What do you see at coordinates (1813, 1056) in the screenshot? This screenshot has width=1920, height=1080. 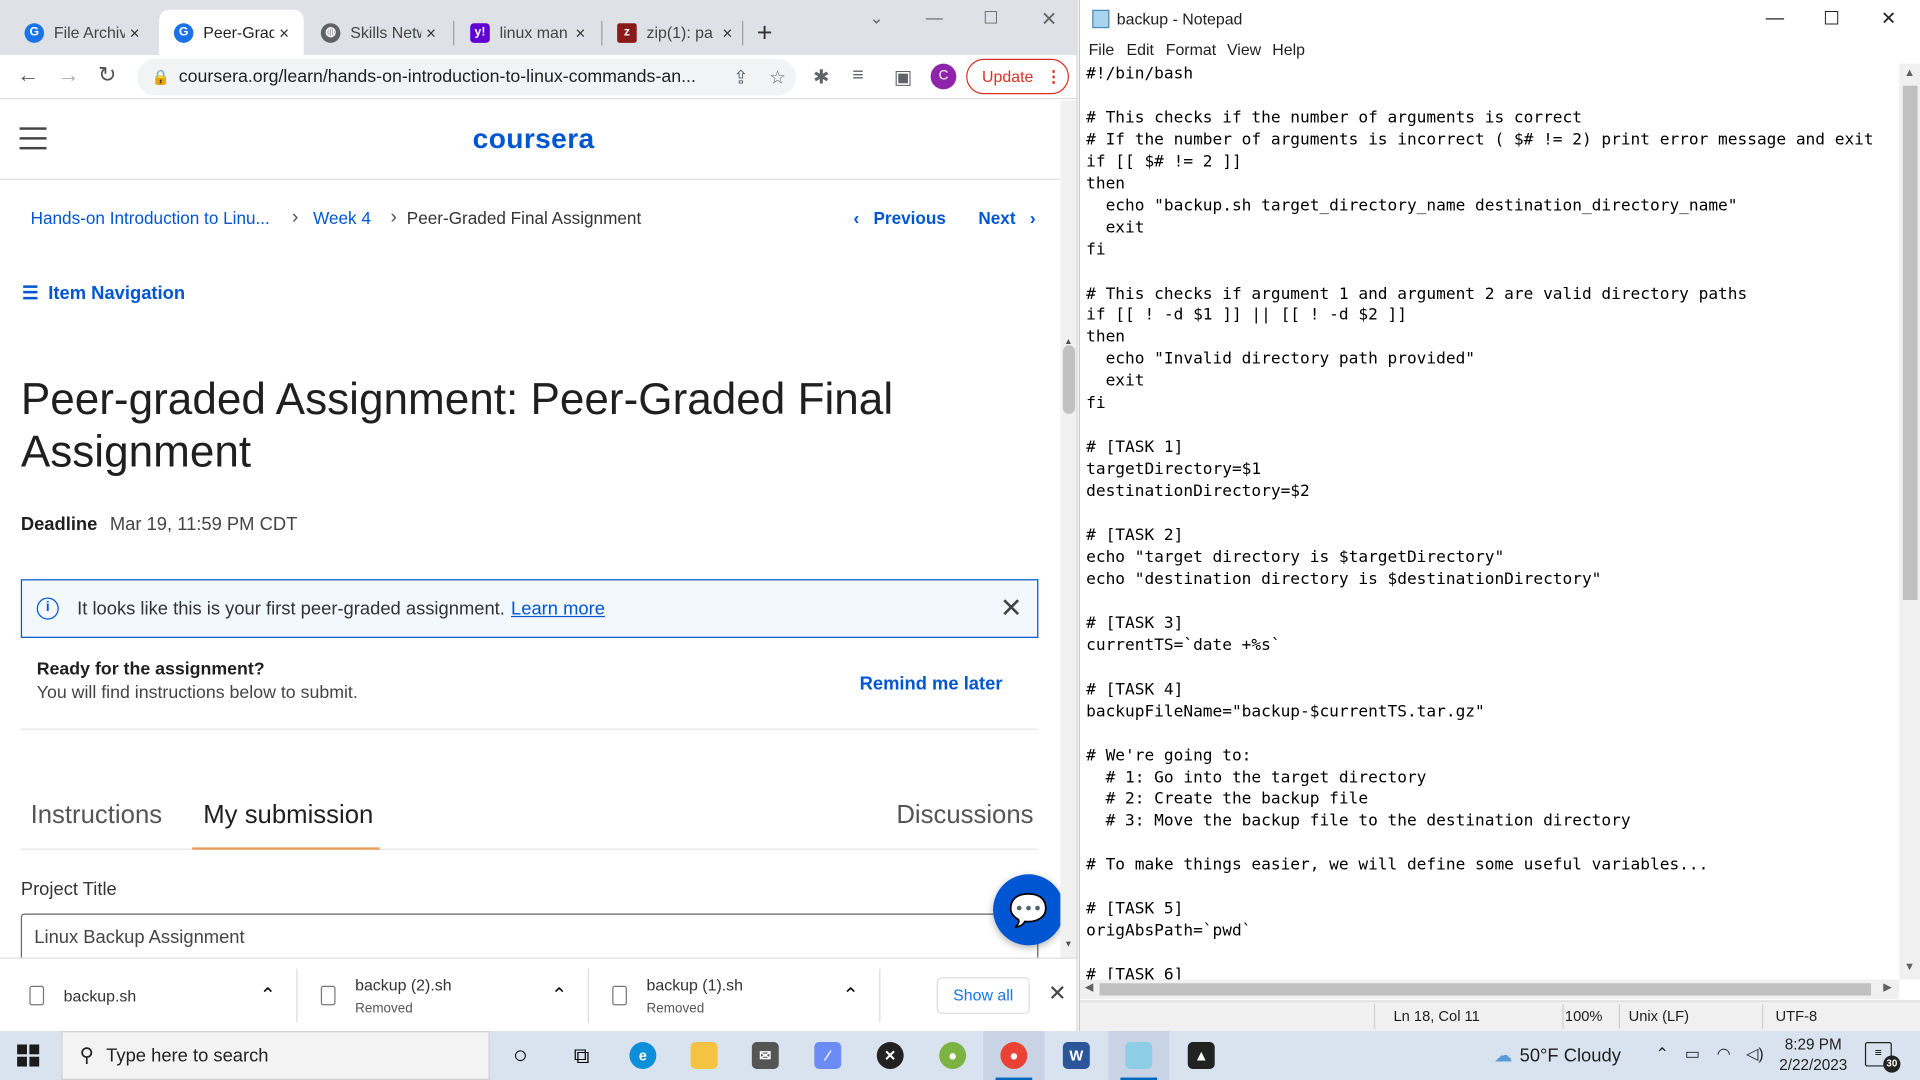 I see `clock: 8:29 PM 2/22/2023` at bounding box center [1813, 1056].